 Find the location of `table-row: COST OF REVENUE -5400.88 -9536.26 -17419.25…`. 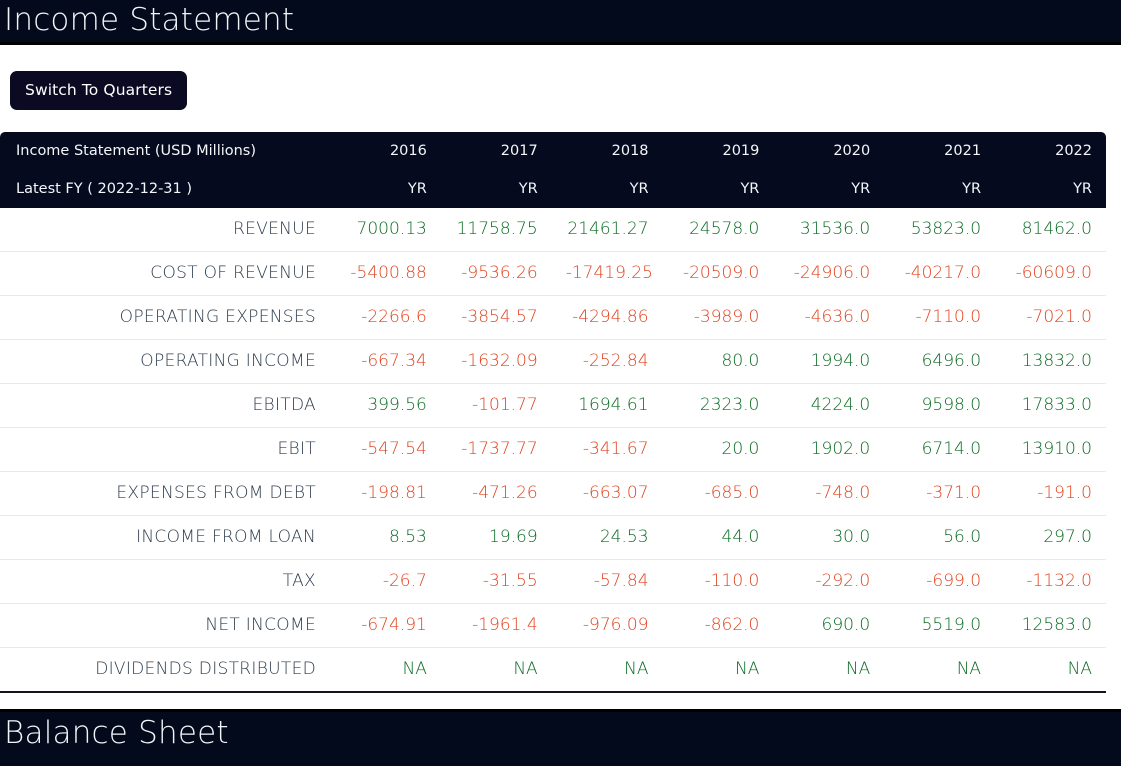

table-row: COST OF REVENUE -5400.88 -9536.26 -17419.25… is located at coordinates (553, 273).